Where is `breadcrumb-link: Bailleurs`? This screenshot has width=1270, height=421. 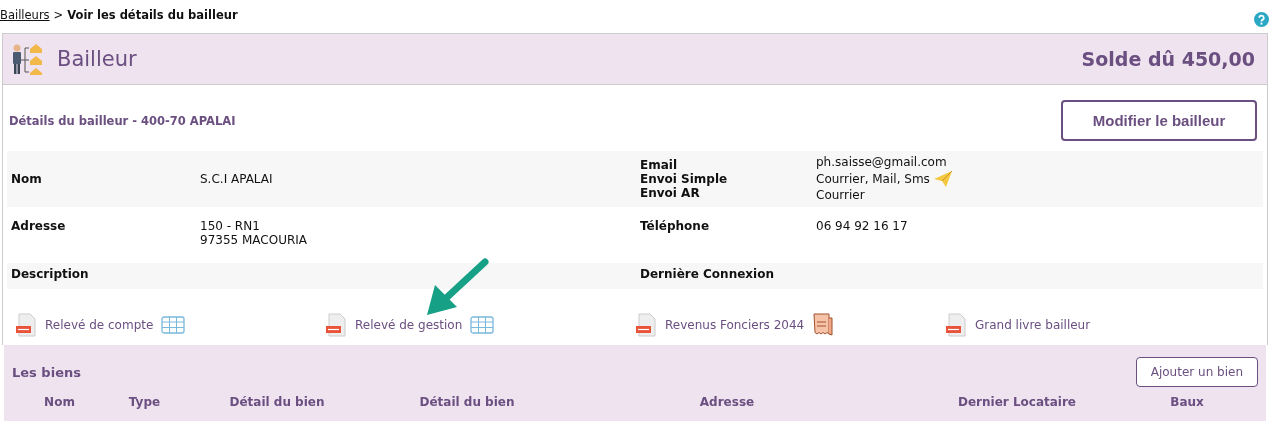
breadcrumb-link: Bailleurs is located at coordinates (25, 15).